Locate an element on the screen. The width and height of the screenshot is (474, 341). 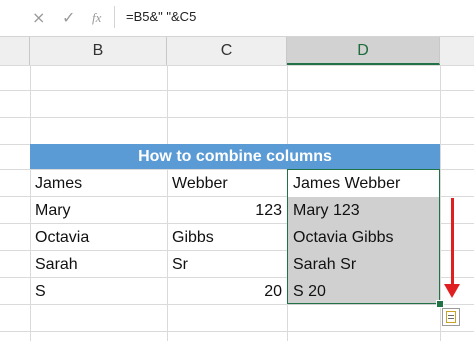
quick-analysis-icon is located at coordinates (451, 317).